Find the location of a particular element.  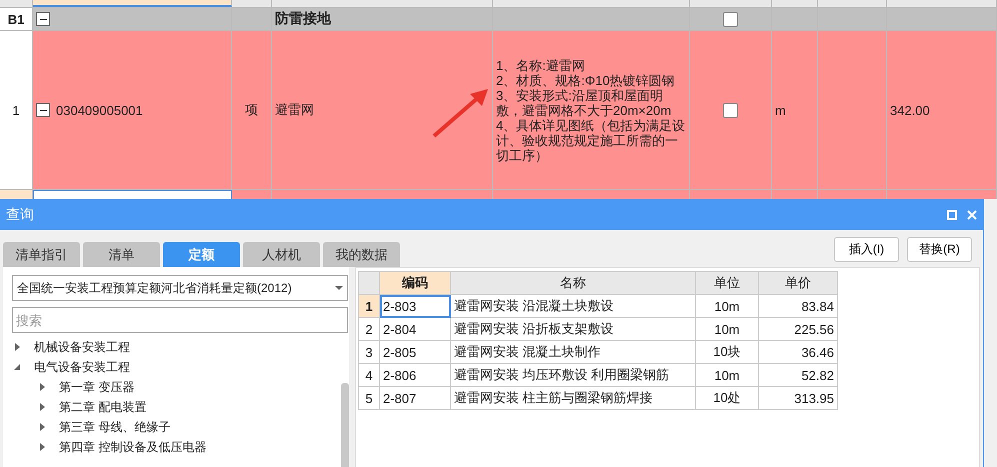

collapsed-triangle-icon is located at coordinates (17, 347).